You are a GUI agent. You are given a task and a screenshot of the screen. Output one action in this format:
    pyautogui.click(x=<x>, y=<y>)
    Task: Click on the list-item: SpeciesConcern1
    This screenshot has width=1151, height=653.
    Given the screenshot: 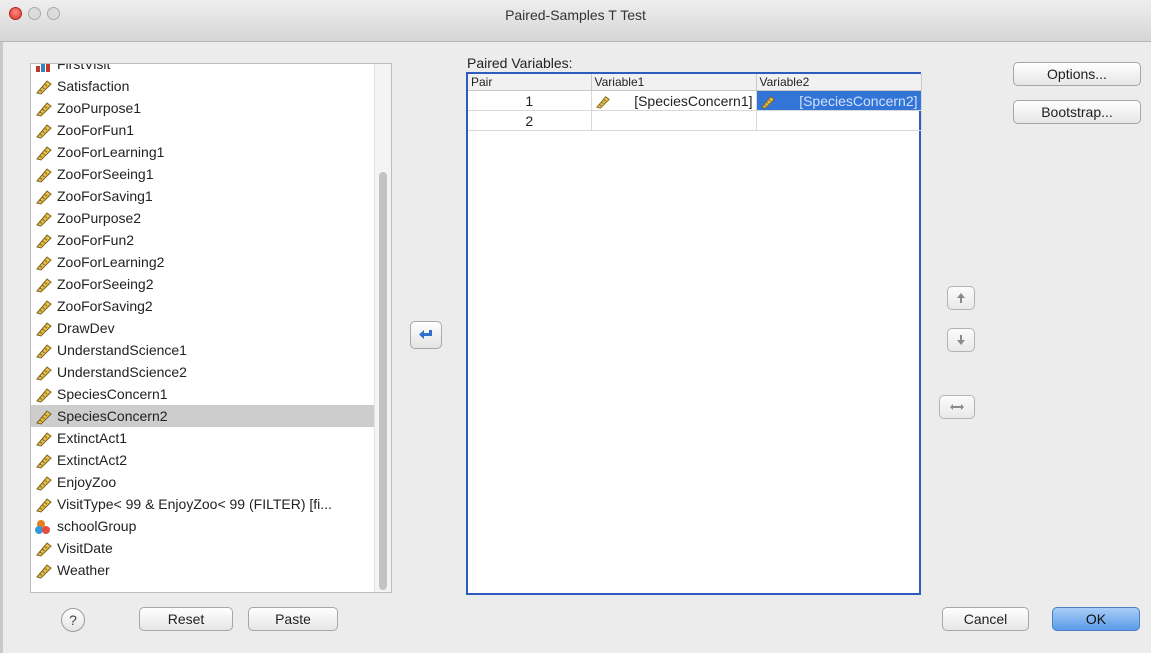 What is the action you would take?
    pyautogui.click(x=203, y=394)
    